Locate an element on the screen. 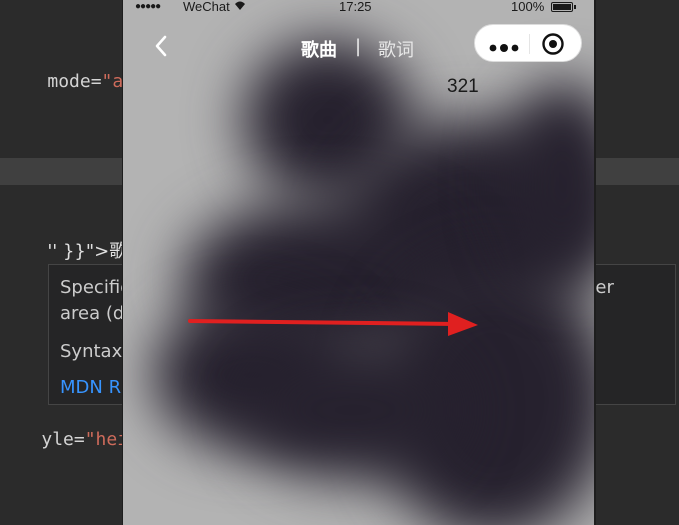  status-bar: ●●●●● WeChat 17:25 100% is located at coordinates (358, 8).